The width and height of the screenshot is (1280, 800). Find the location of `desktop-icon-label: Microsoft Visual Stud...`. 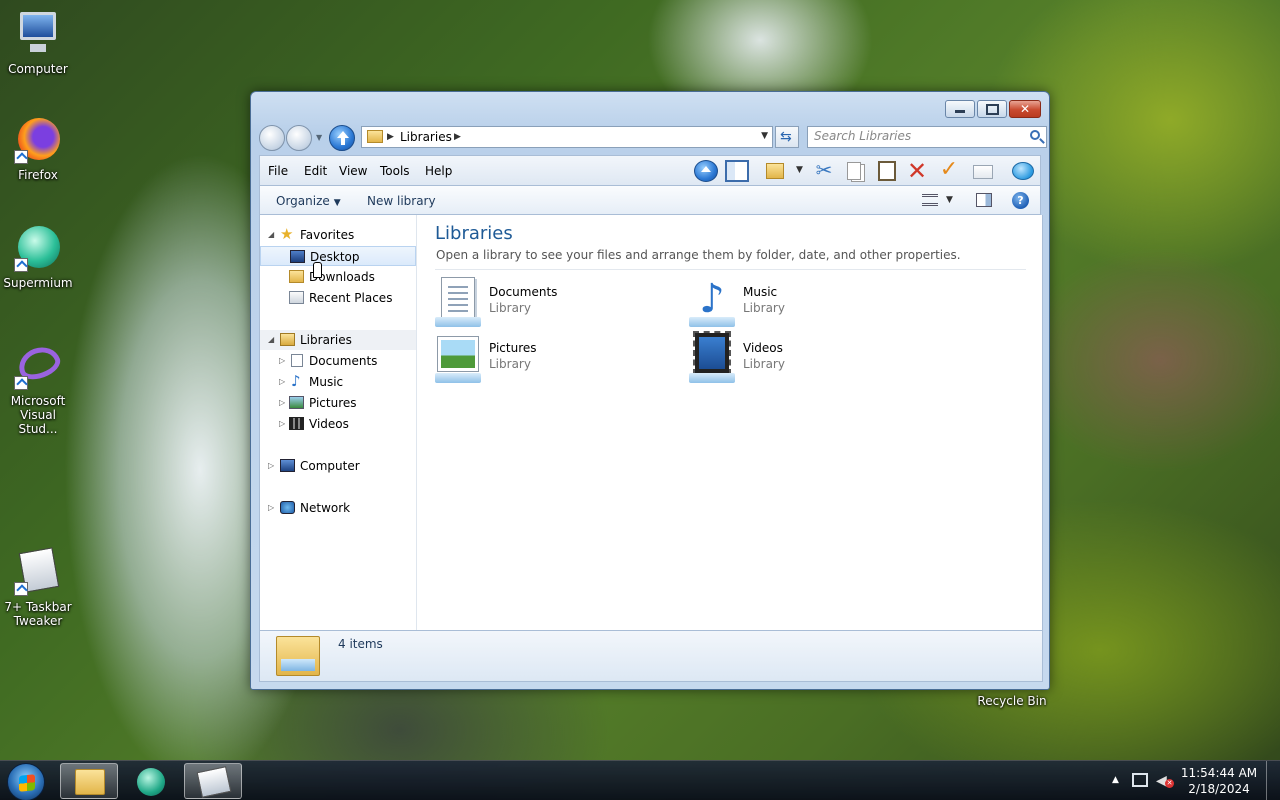

desktop-icon-label: Microsoft Visual Stud... is located at coordinates (38, 415).